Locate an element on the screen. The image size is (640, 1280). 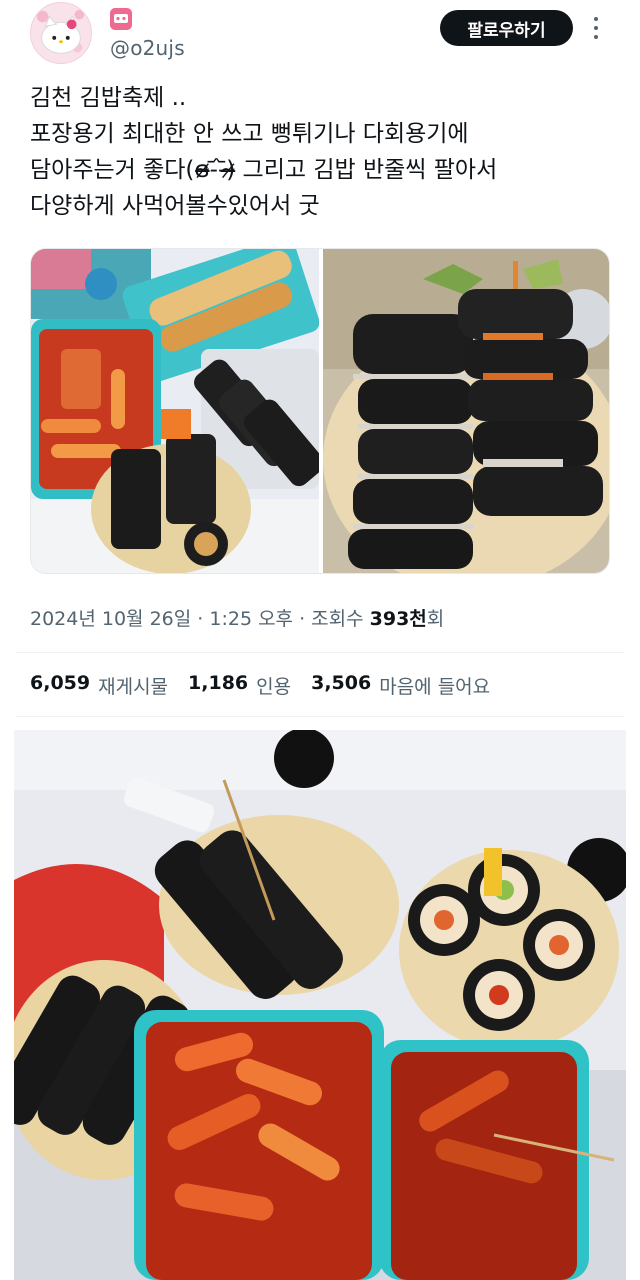
views-suffix: 회 is located at coordinates (435, 619).